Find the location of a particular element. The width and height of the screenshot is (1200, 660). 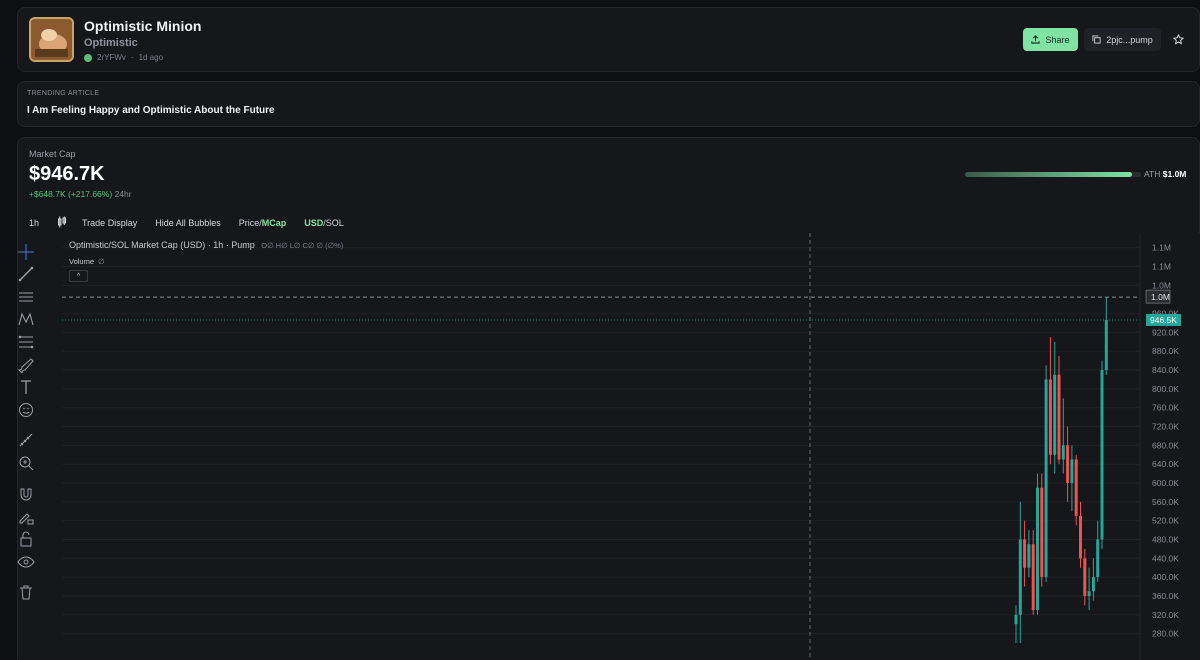

trade-display-toggle: Trade Display is located at coordinates (109, 223).